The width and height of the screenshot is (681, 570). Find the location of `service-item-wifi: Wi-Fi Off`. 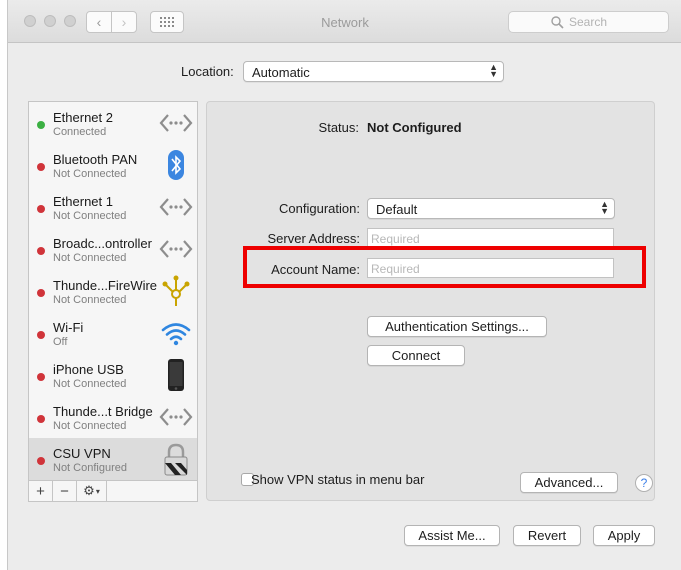

service-item-wifi: Wi-Fi Off is located at coordinates (113, 333).